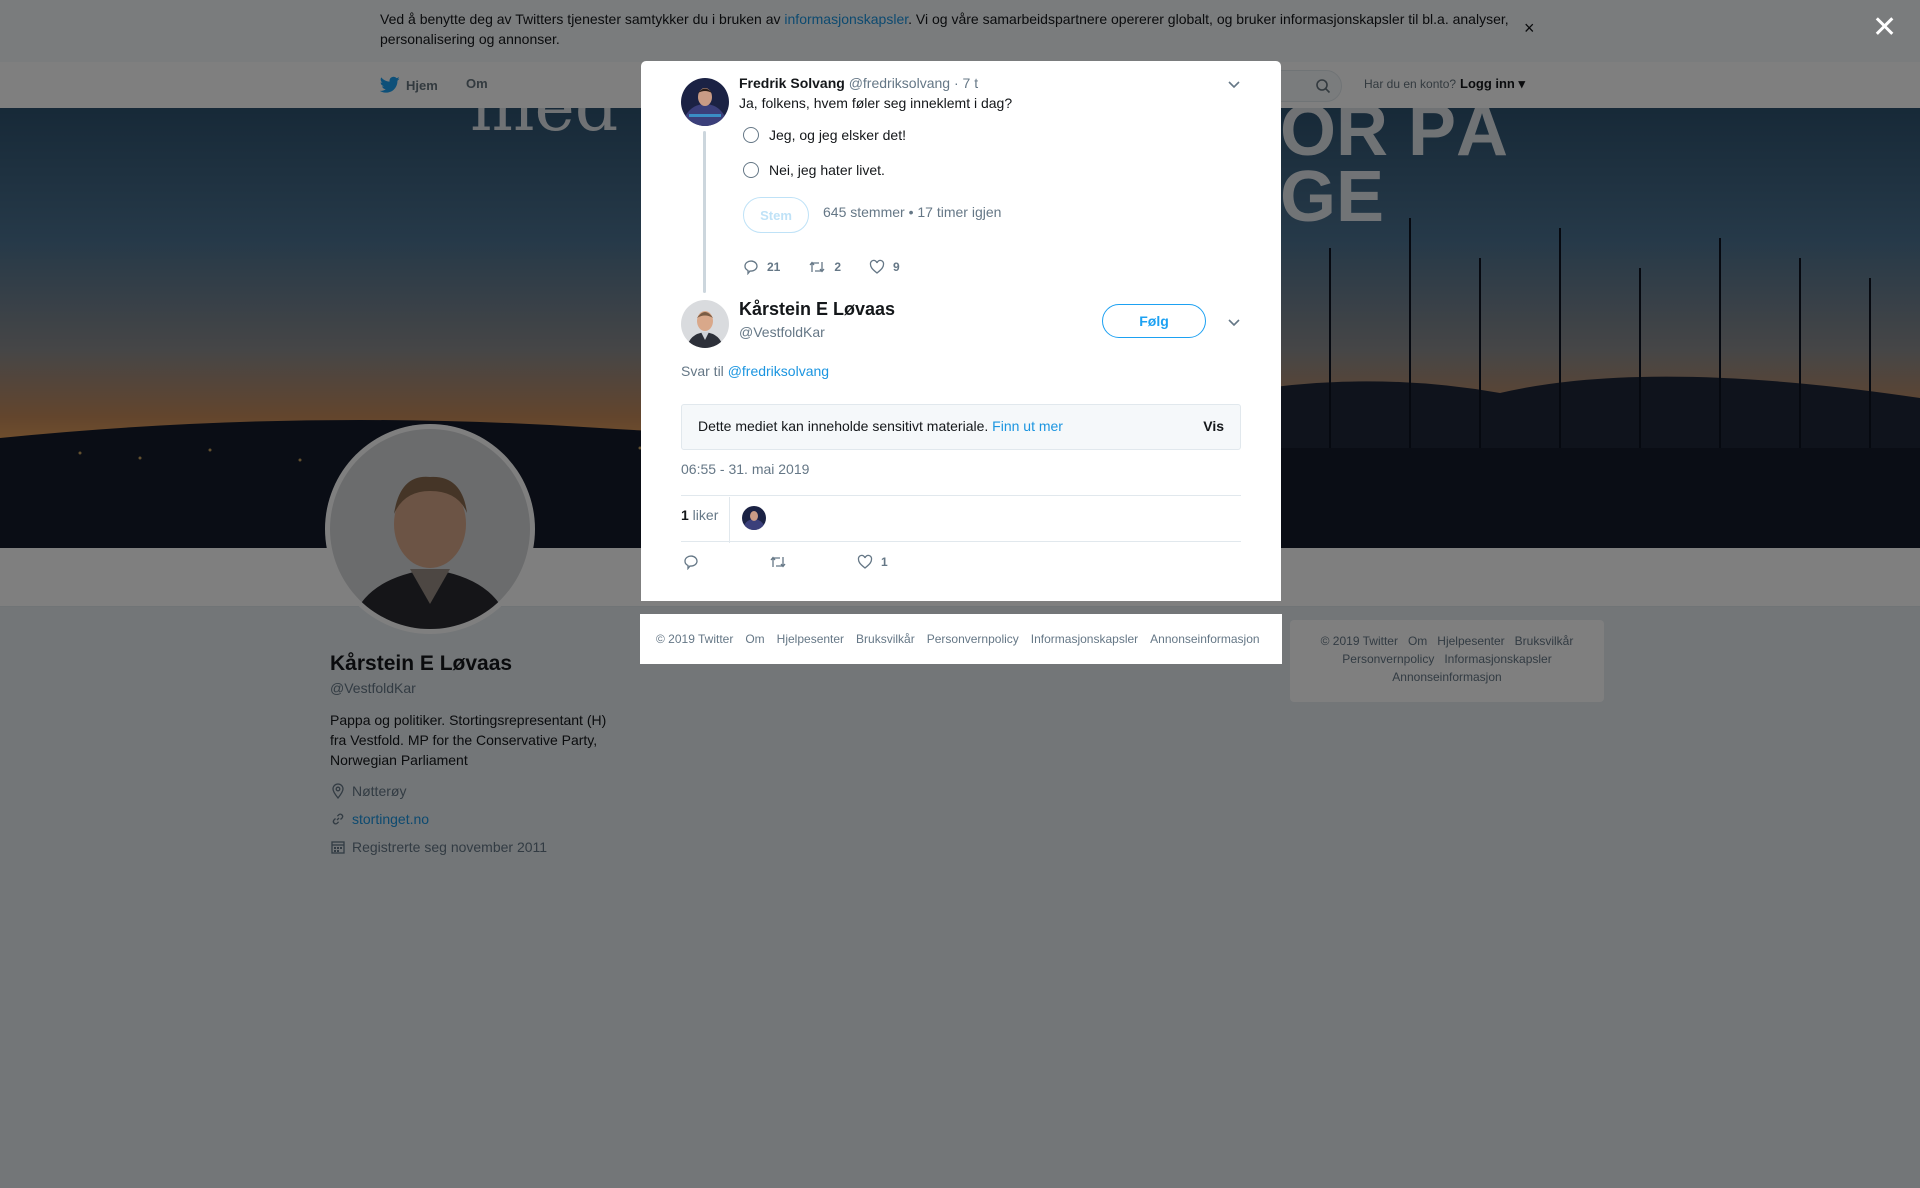 The width and height of the screenshot is (1920, 1188). I want to click on tweet-timestamp: 06:55 - 31. mai 2019, so click(745, 469).